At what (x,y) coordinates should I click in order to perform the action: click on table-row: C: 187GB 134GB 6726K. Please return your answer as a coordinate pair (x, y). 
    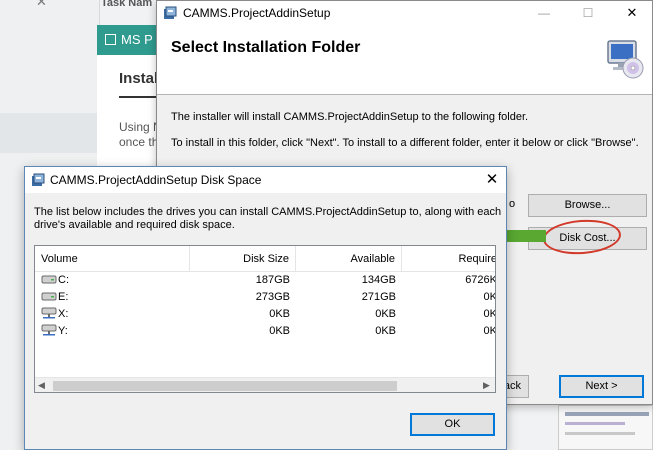
    Looking at the image, I should click on (265, 280).